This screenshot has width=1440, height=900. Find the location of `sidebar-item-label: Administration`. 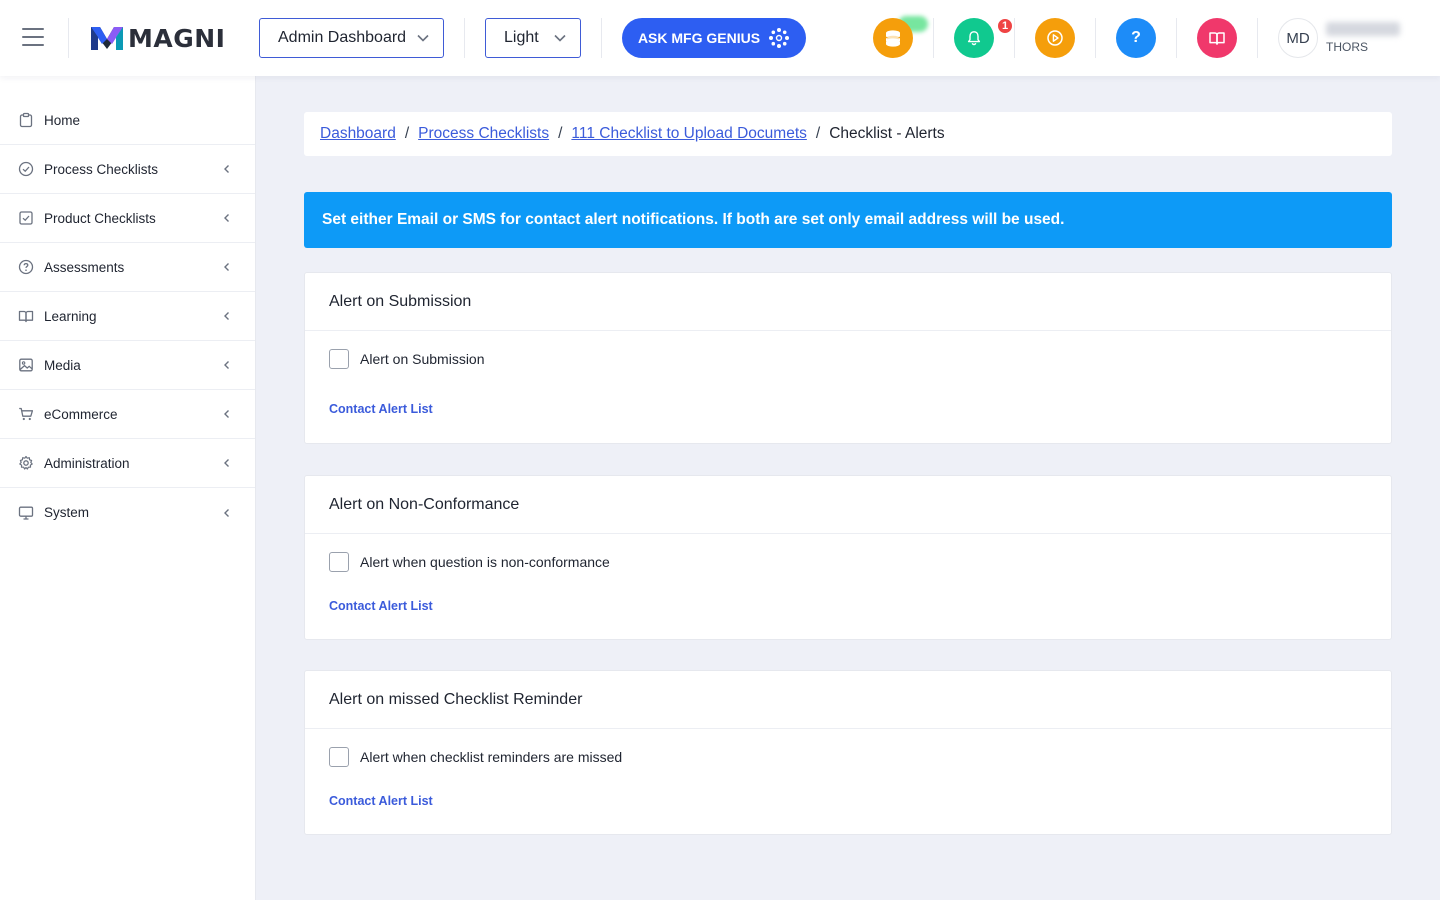

sidebar-item-label: Administration is located at coordinates (87, 463).